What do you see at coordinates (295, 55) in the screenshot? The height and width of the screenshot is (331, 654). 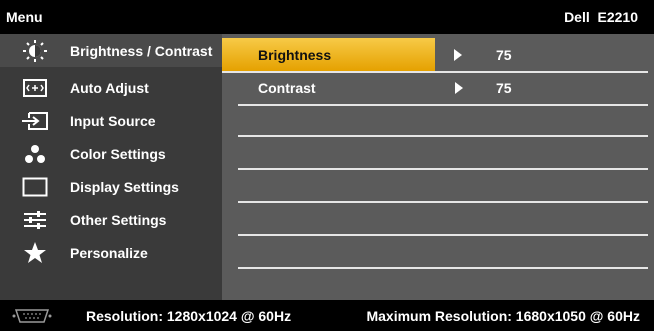 I see `submenu-item-label: Brightness` at bounding box center [295, 55].